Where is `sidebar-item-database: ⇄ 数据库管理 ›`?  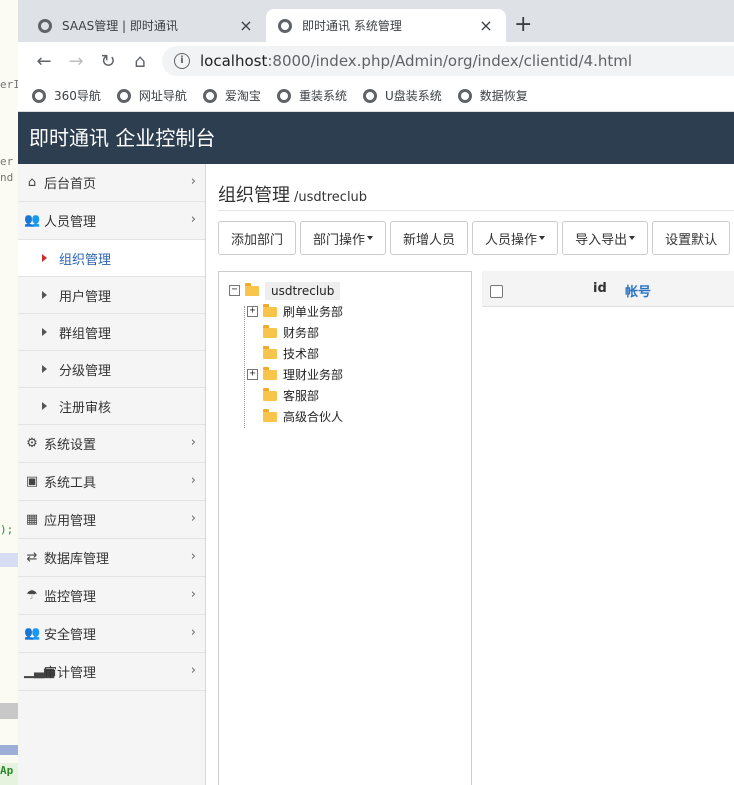
sidebar-item-database: ⇄ 数据库管理 › is located at coordinates (111, 558).